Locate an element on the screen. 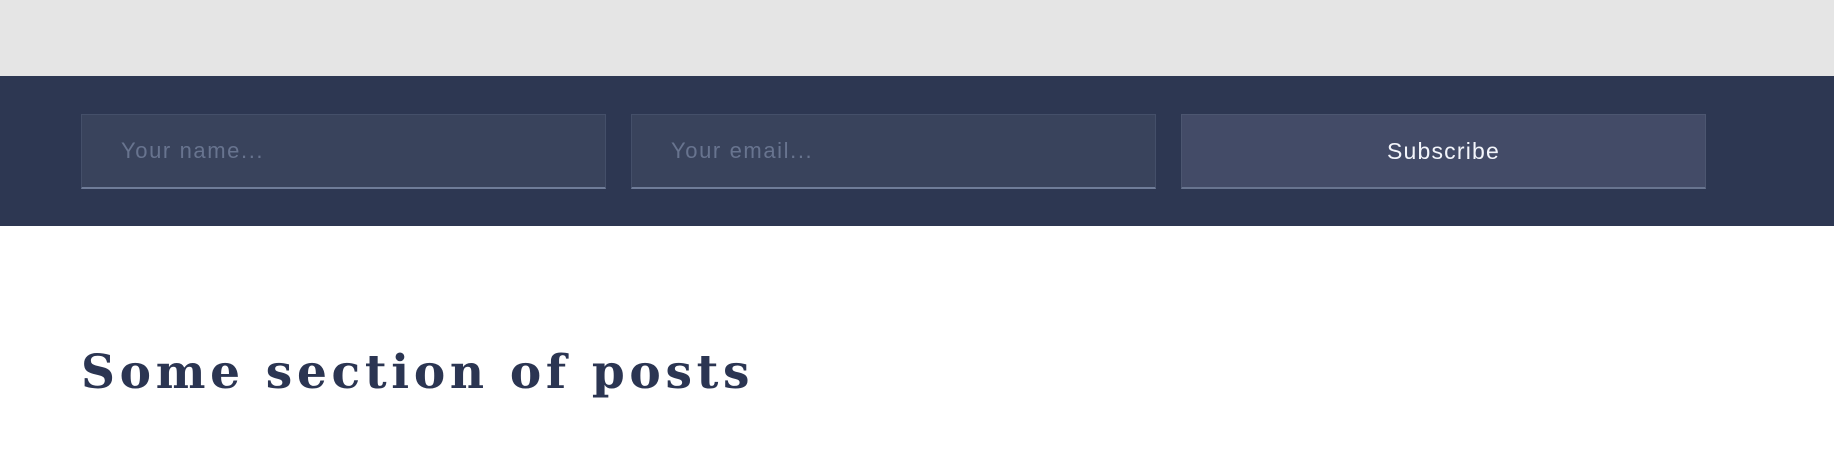 The width and height of the screenshot is (1834, 460). subscribe-button: Subscribe is located at coordinates (1443, 151).